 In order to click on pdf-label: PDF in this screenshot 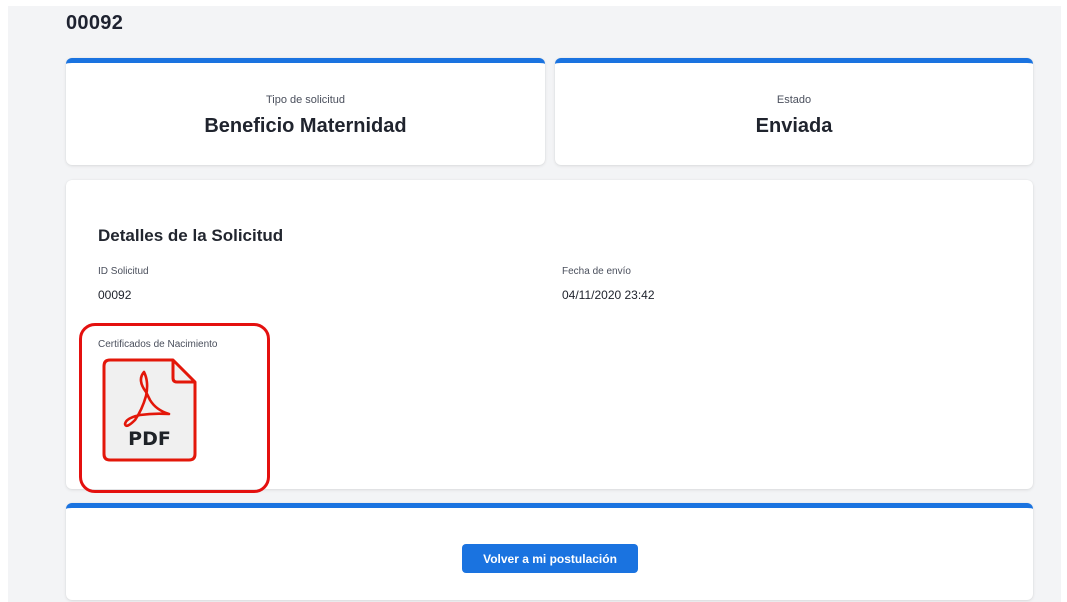, I will do `click(149, 439)`.